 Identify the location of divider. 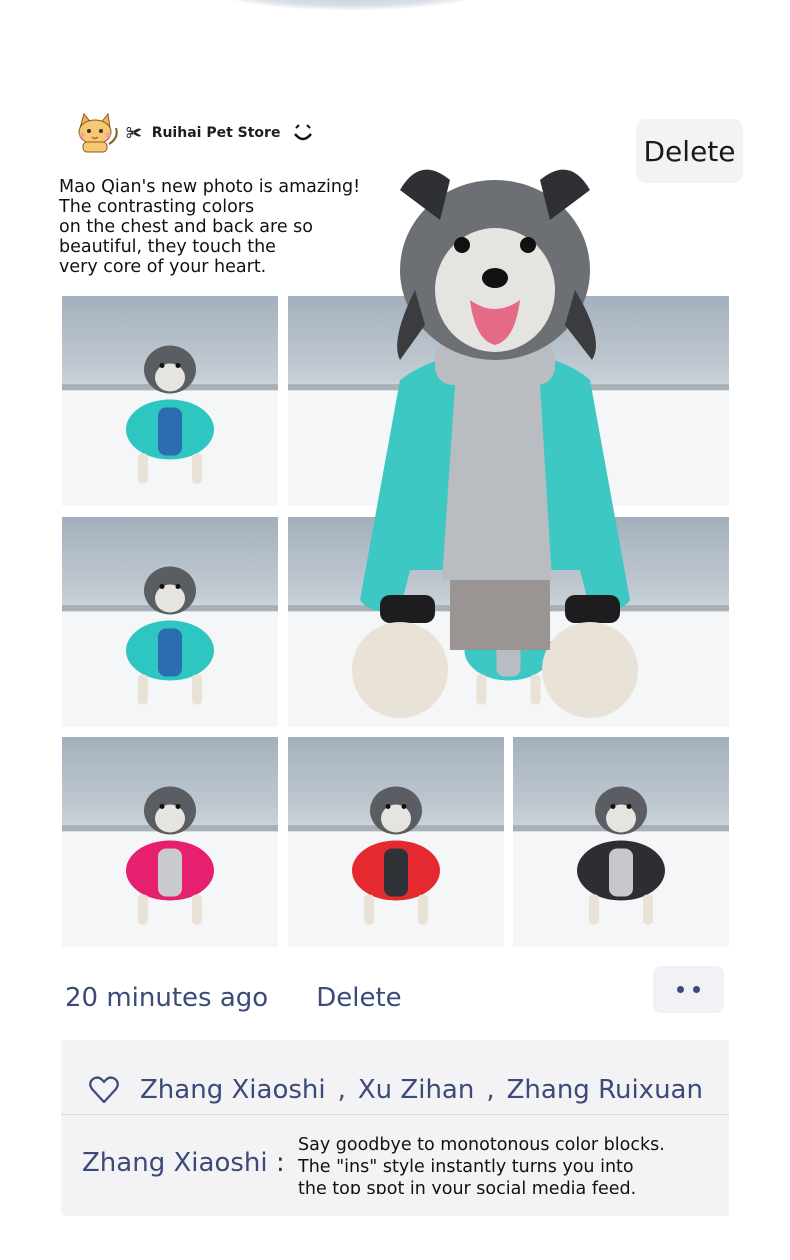
(395, 1114).